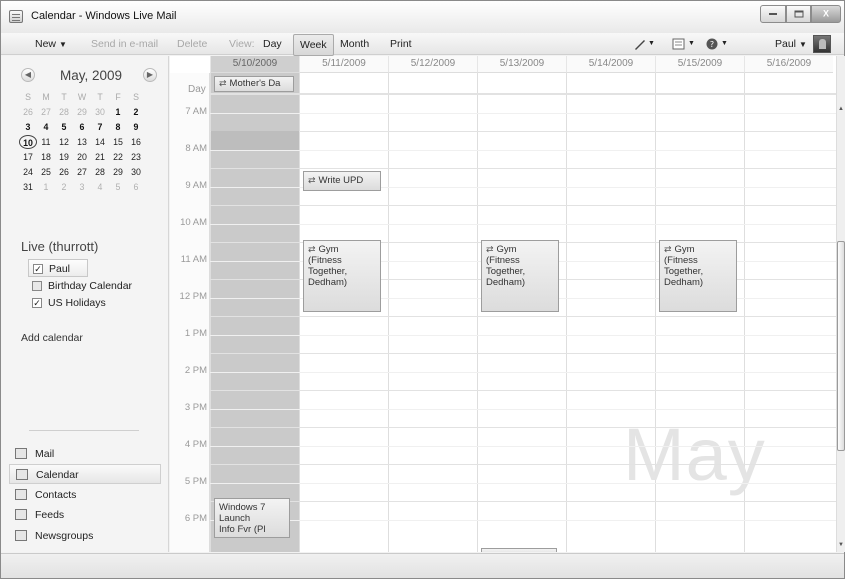 The width and height of the screenshot is (845, 579). What do you see at coordinates (354, 44) in the screenshot?
I see `month-view-button: Month` at bounding box center [354, 44].